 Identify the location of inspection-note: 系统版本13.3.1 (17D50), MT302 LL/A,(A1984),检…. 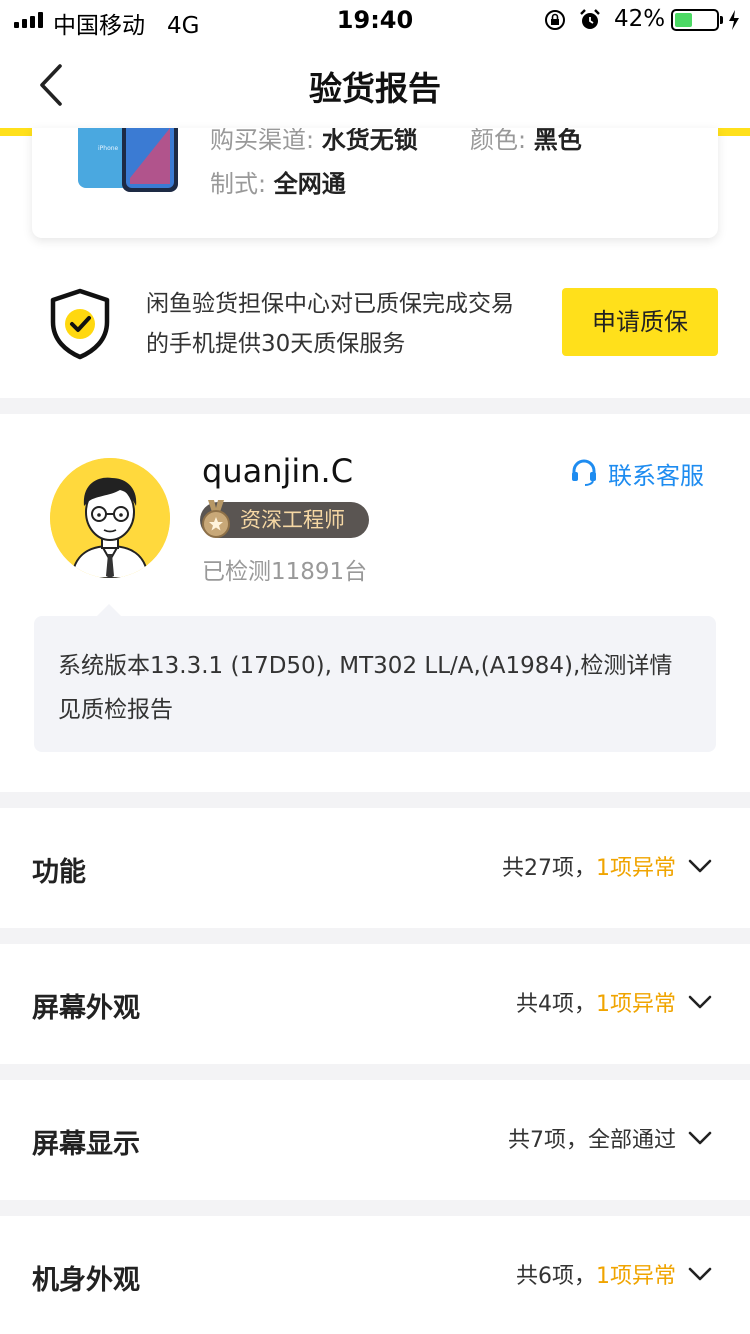
(375, 684).